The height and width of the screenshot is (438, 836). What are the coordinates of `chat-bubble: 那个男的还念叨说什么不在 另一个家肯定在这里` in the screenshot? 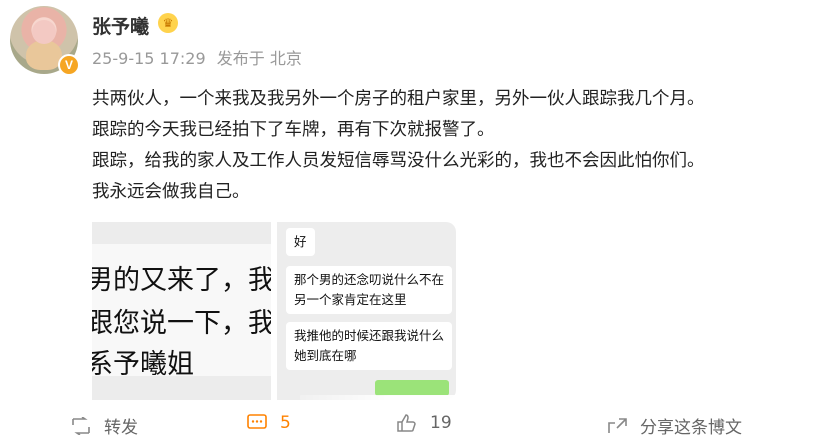 It's located at (369, 290).